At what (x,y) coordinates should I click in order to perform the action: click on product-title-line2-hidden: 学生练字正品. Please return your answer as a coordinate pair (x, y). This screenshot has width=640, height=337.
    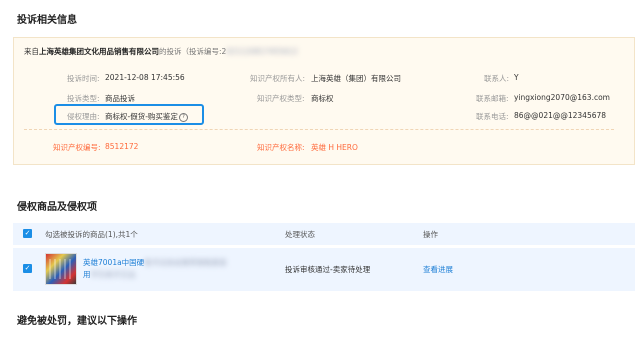
    Looking at the image, I should click on (113, 274).